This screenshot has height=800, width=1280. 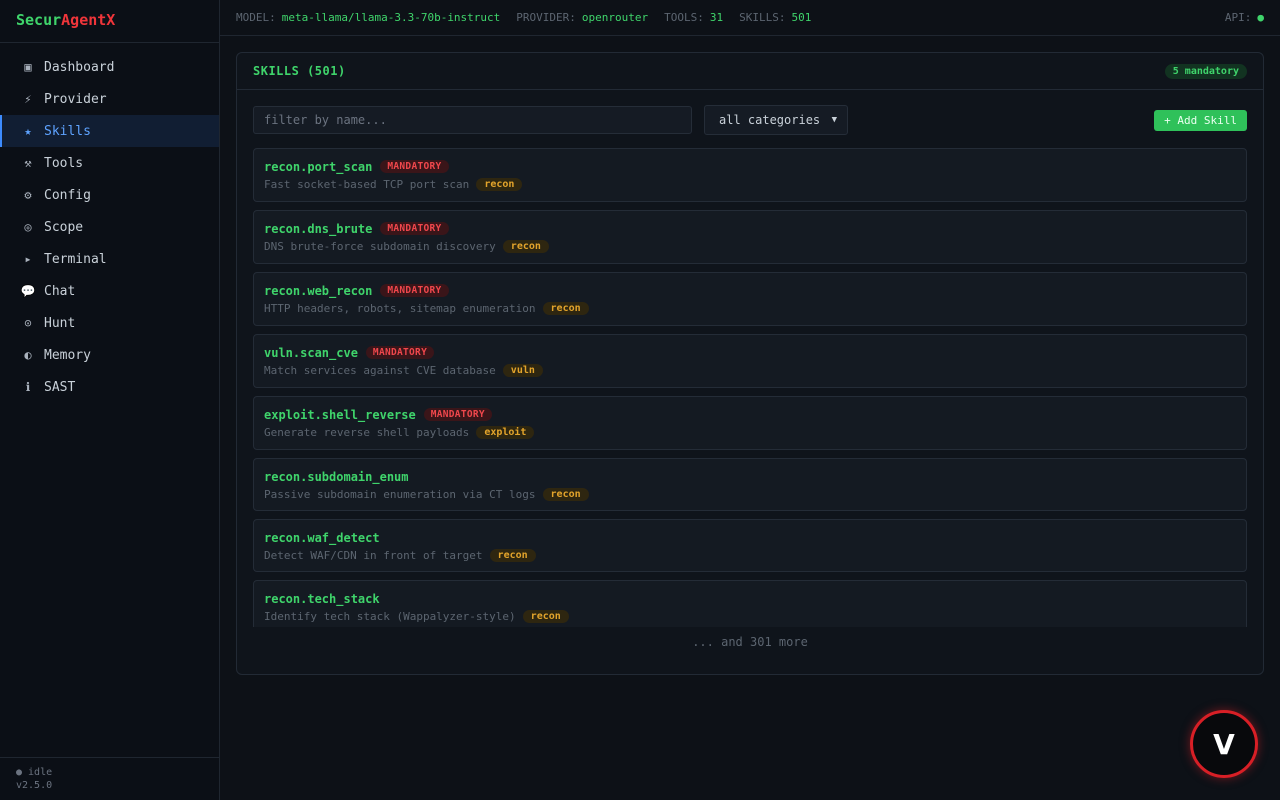 What do you see at coordinates (34, 772) in the screenshot?
I see `agent-status: ● idle` at bounding box center [34, 772].